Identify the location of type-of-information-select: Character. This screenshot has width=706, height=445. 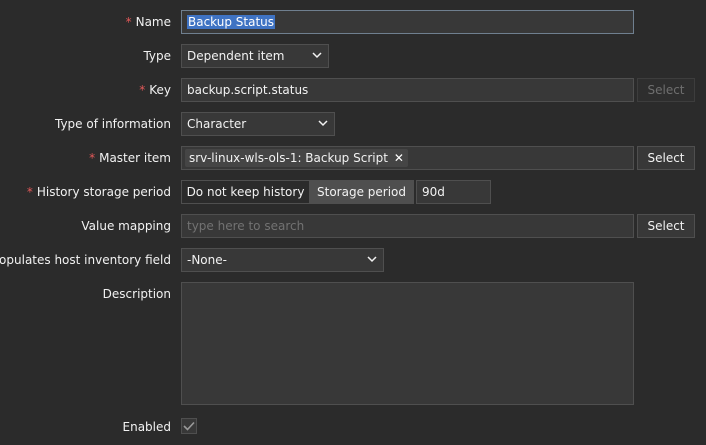
(258, 124).